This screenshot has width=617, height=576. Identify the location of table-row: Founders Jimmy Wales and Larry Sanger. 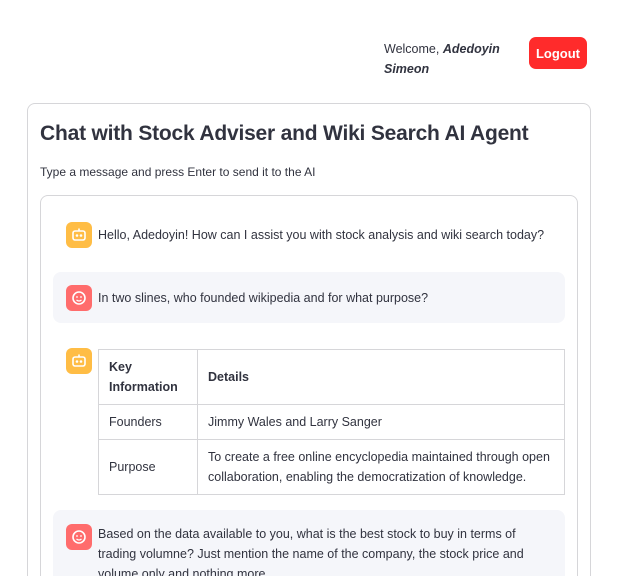
(331, 422).